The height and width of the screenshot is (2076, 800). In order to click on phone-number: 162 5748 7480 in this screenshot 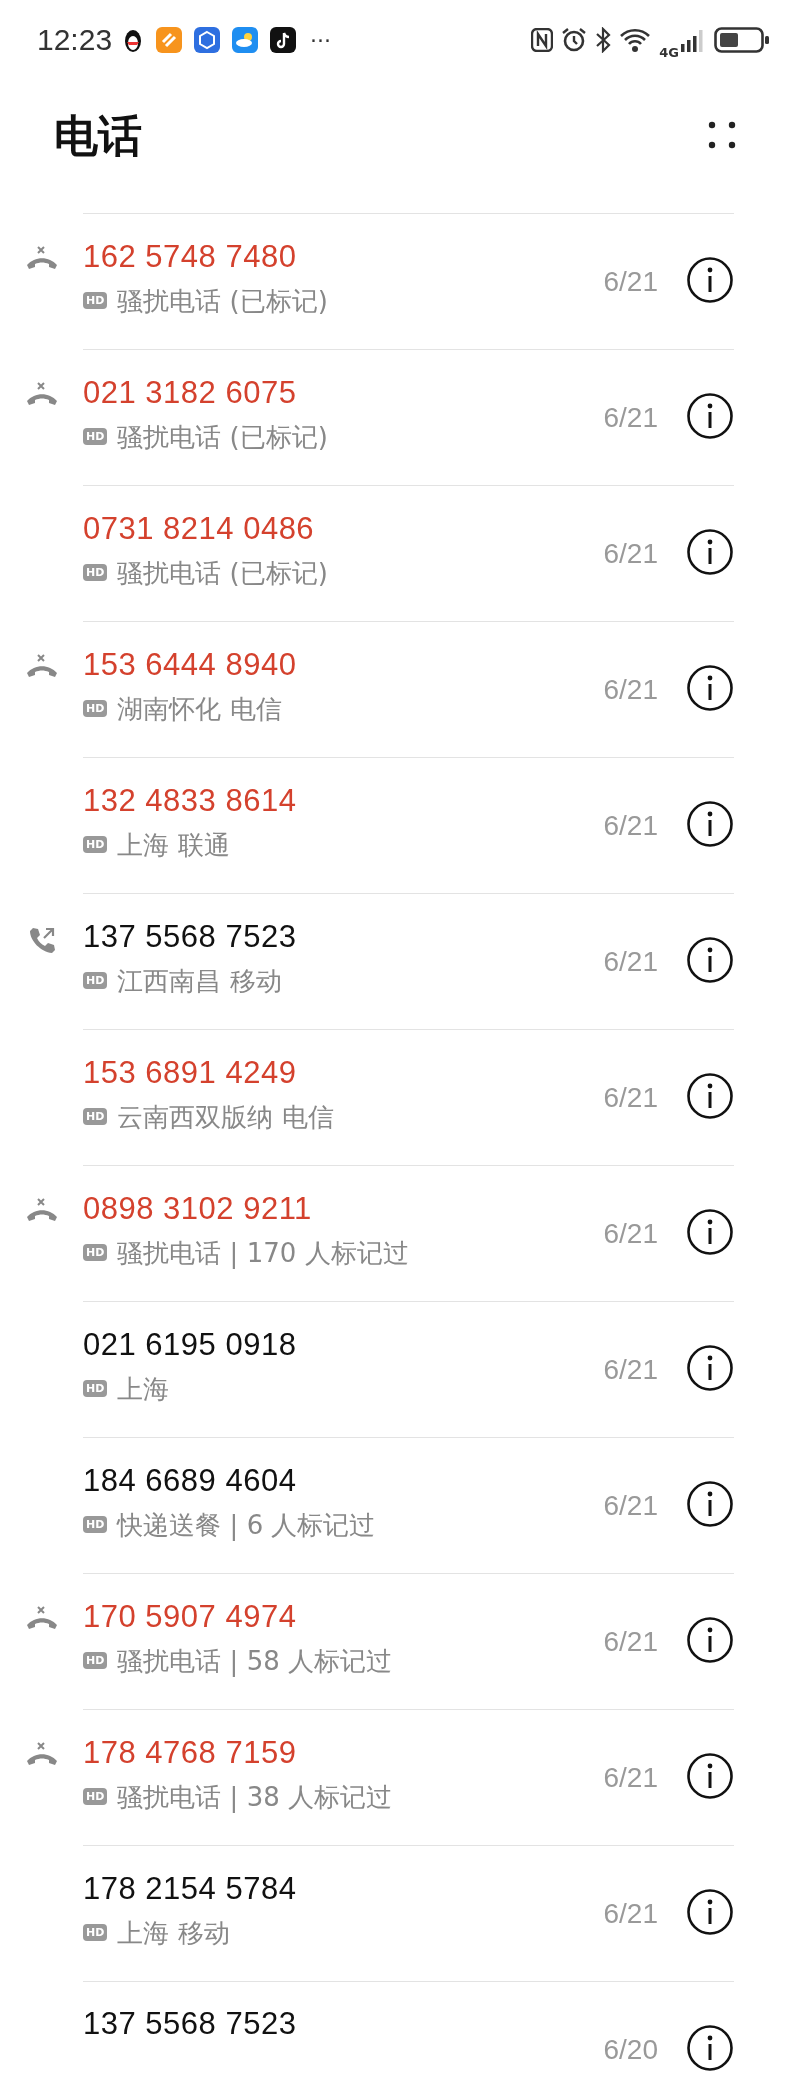, I will do `click(190, 256)`.